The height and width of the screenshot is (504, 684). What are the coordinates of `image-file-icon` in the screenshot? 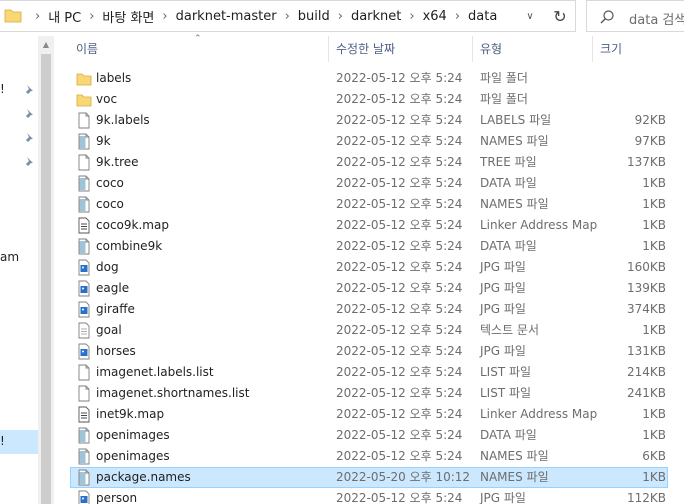 It's located at (84, 497).